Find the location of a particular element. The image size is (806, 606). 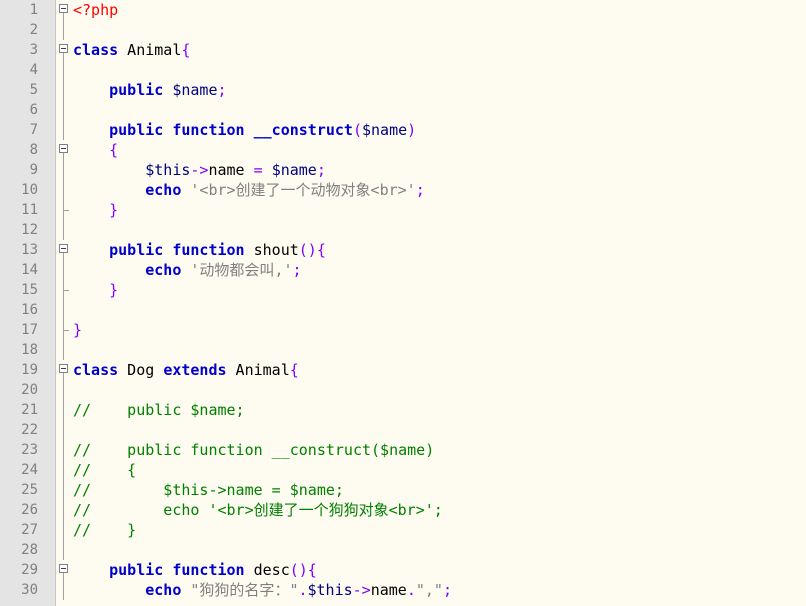

code-line: 26 // echo '<br>创建了一个狗狗对象<br>'; is located at coordinates (403, 510).